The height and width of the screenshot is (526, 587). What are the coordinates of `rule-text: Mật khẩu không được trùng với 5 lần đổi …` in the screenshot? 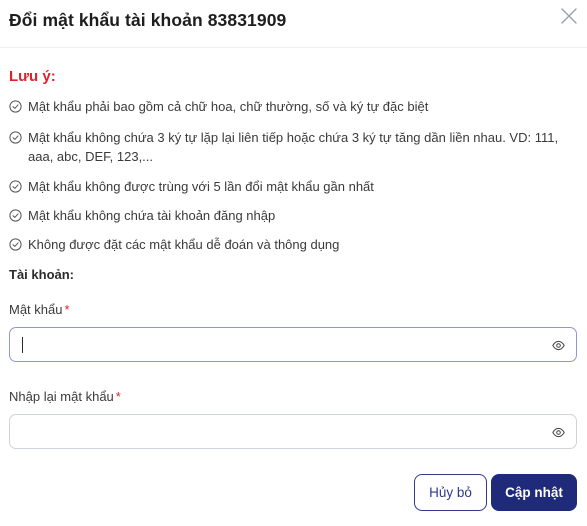 It's located at (201, 186).